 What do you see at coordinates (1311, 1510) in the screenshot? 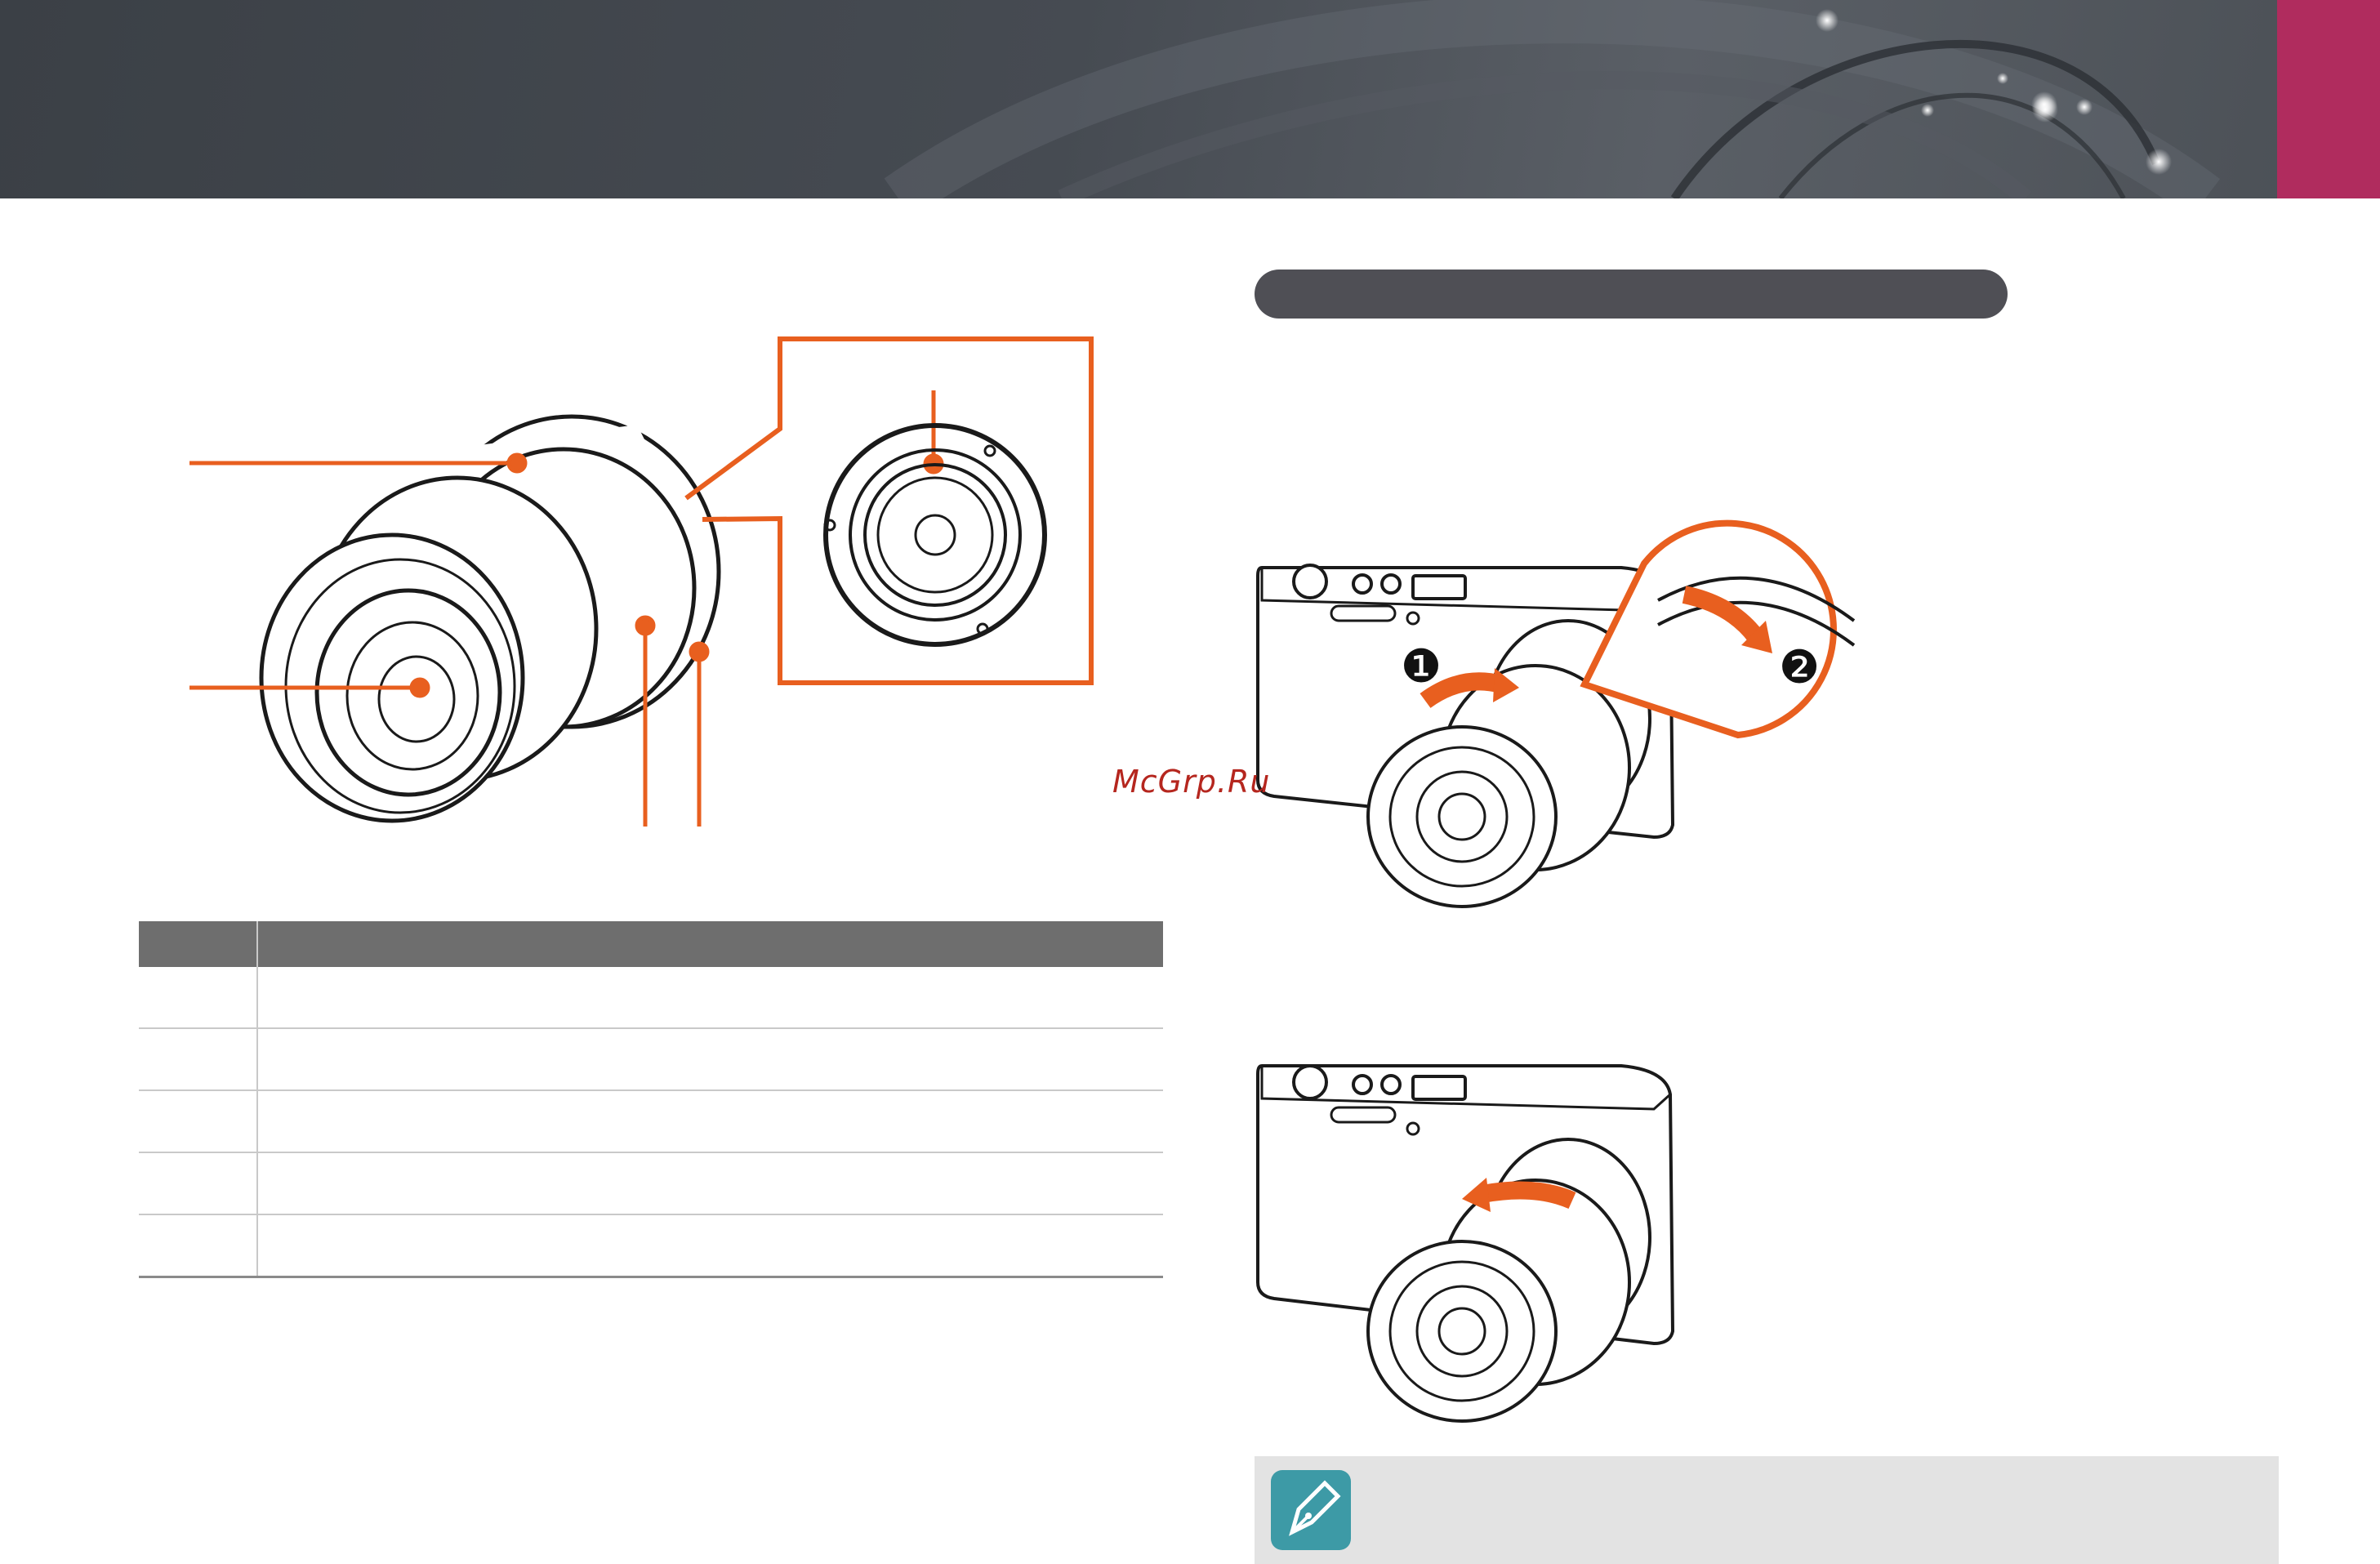
I see `pen-note-icon` at bounding box center [1311, 1510].